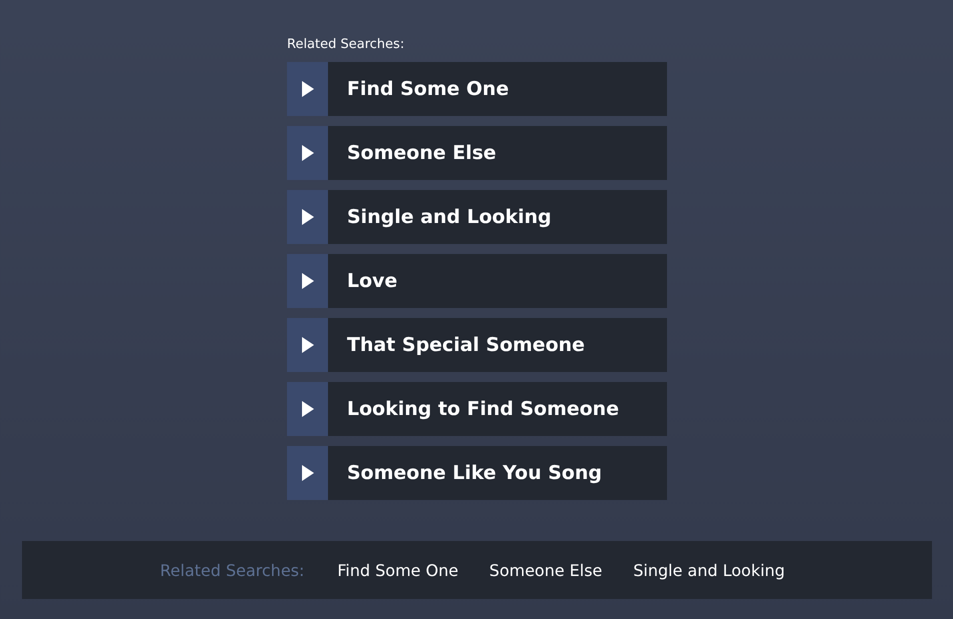  What do you see at coordinates (477, 345) in the screenshot?
I see `search-link: That Special Someone` at bounding box center [477, 345].